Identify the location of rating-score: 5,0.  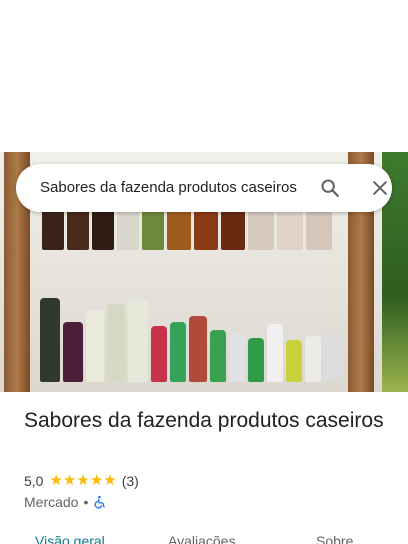
(34, 481).